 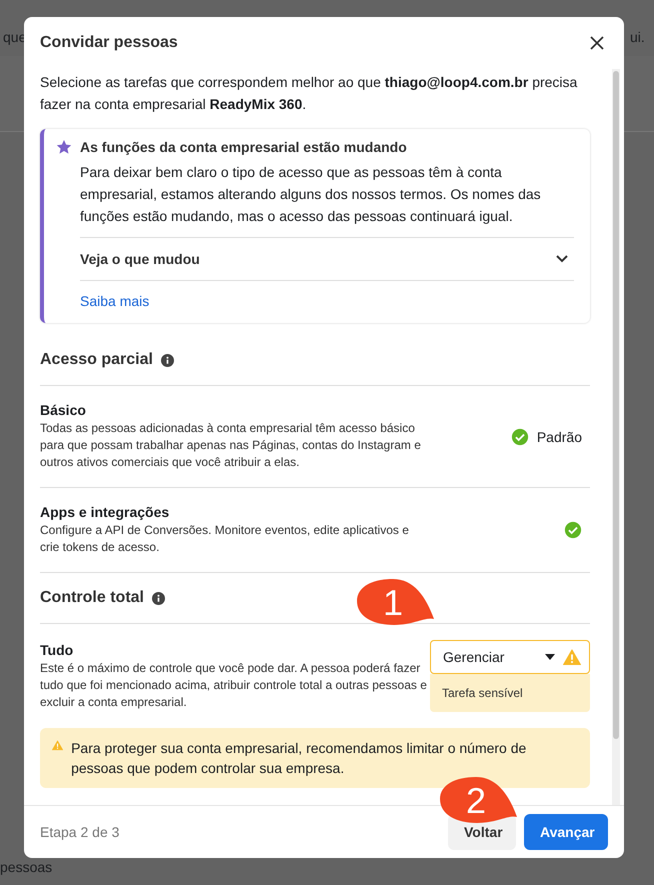 What do you see at coordinates (562, 259) in the screenshot?
I see `chevron-icon` at bounding box center [562, 259].